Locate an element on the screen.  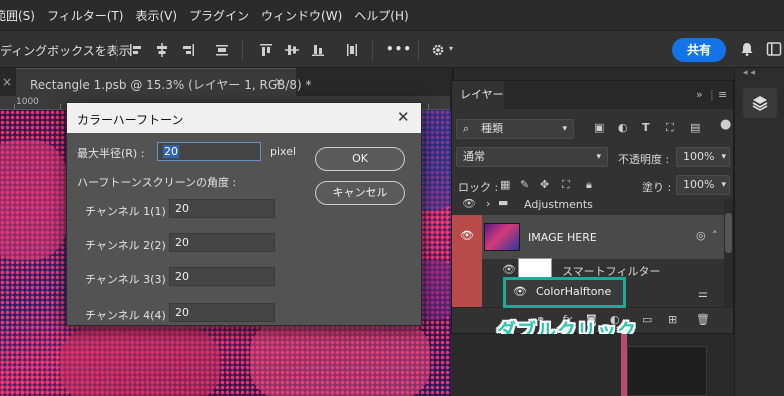
close-icon: ✕ is located at coordinates (403, 117).